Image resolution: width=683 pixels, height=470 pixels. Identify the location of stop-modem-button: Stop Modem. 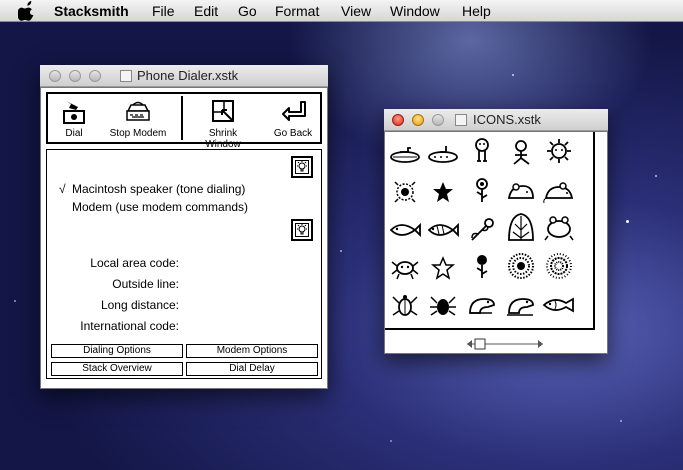
(138, 118).